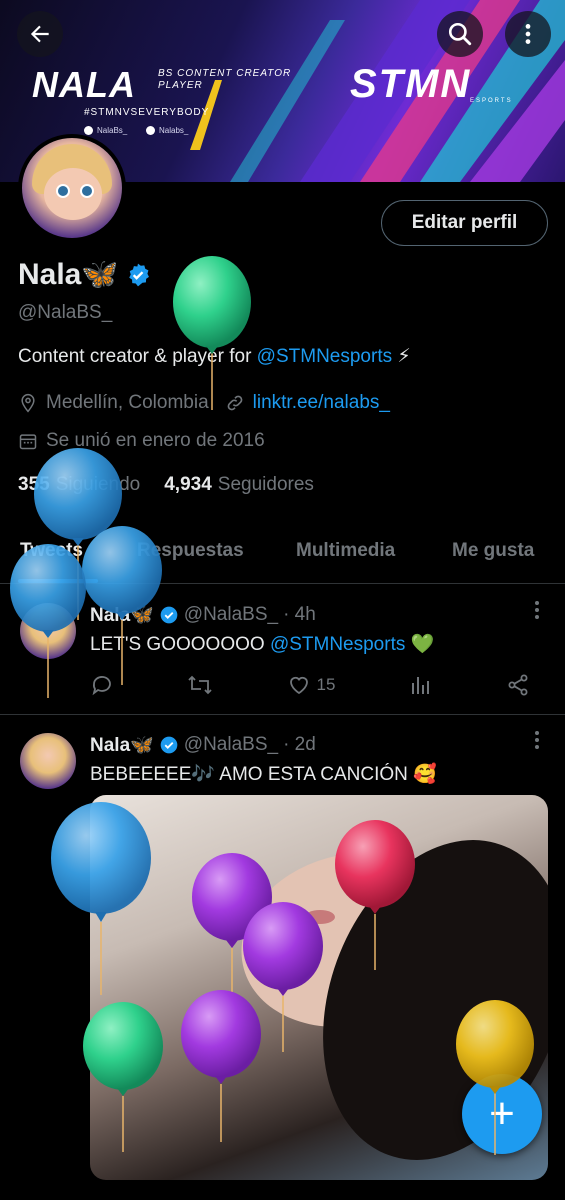  I want to click on balloon-purple, so click(221, 1066).